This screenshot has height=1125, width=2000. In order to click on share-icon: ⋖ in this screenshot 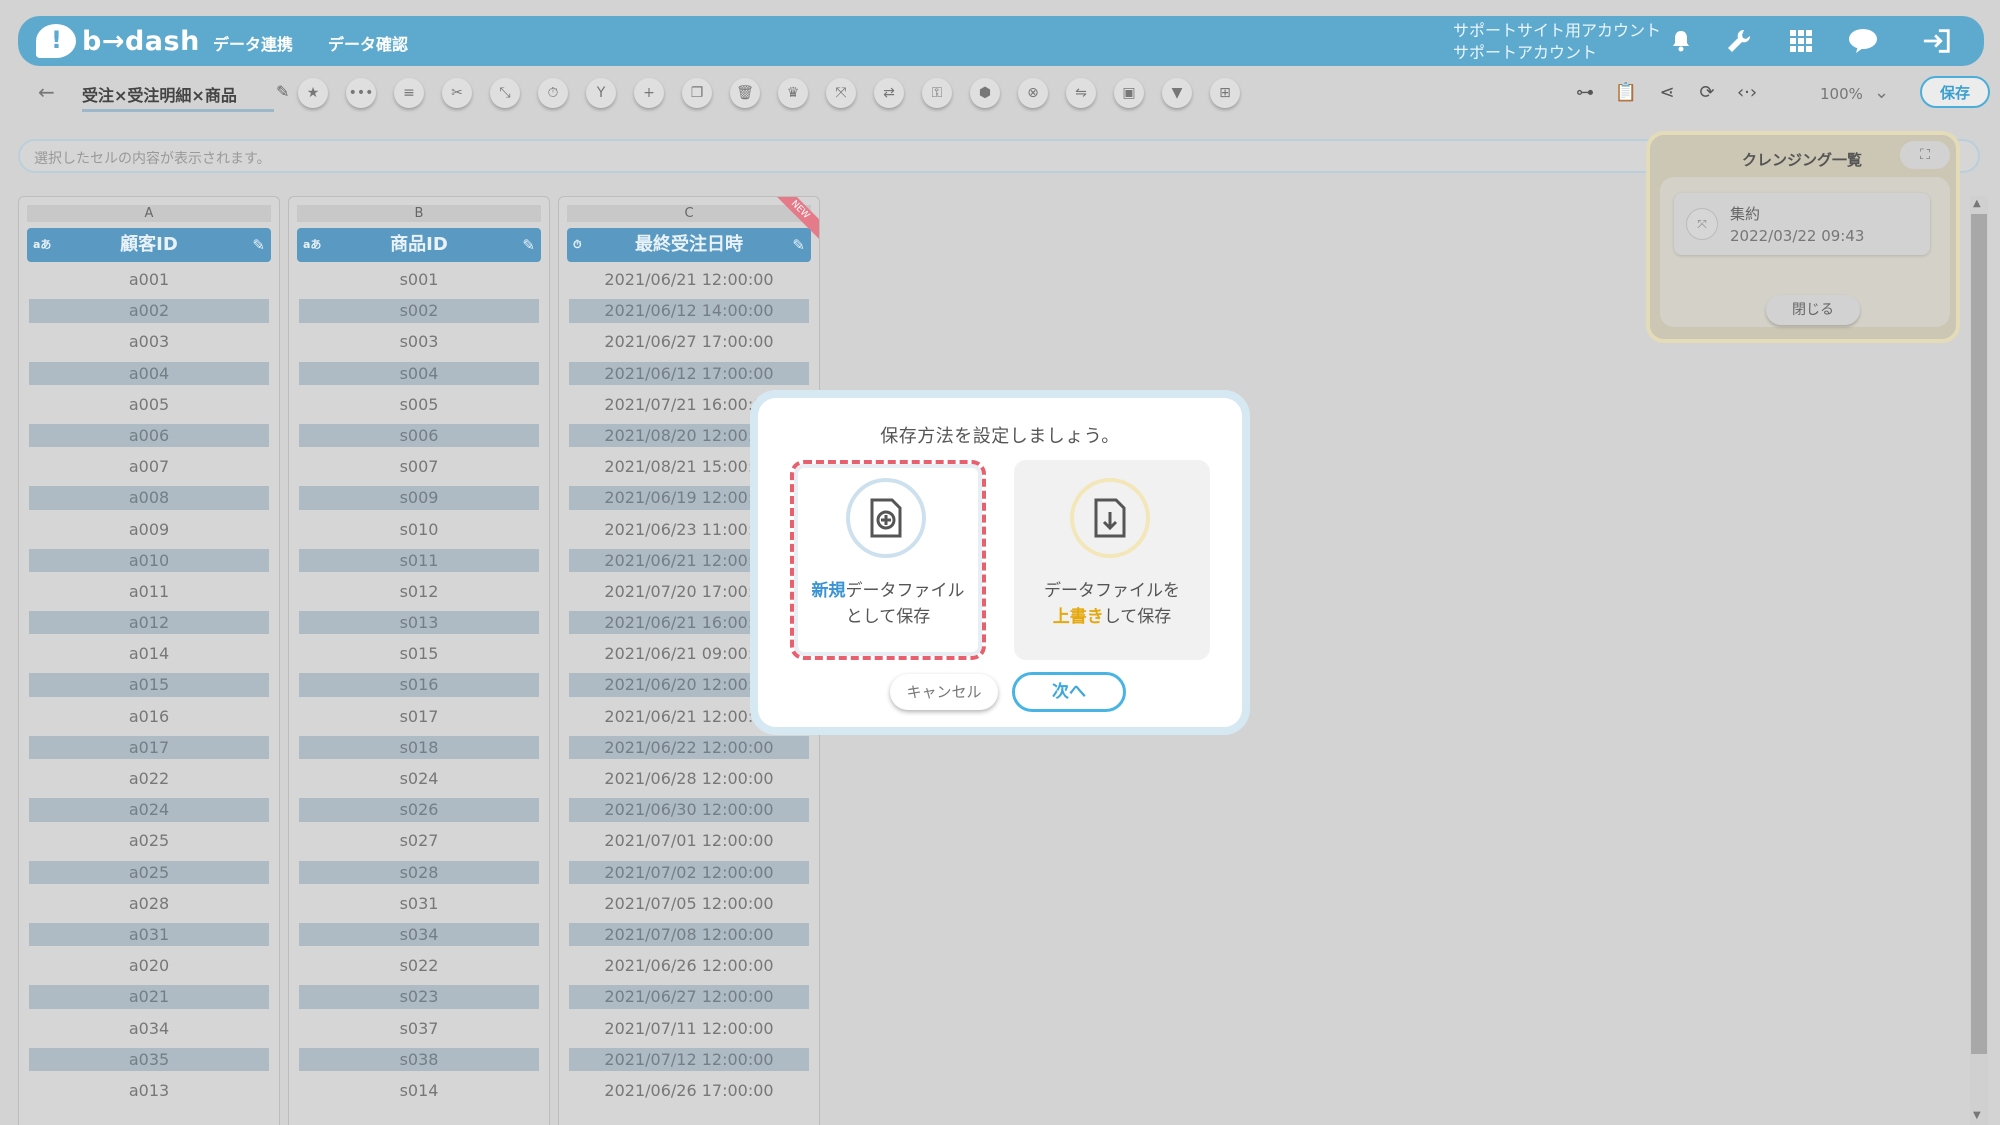, I will do `click(1667, 95)`.